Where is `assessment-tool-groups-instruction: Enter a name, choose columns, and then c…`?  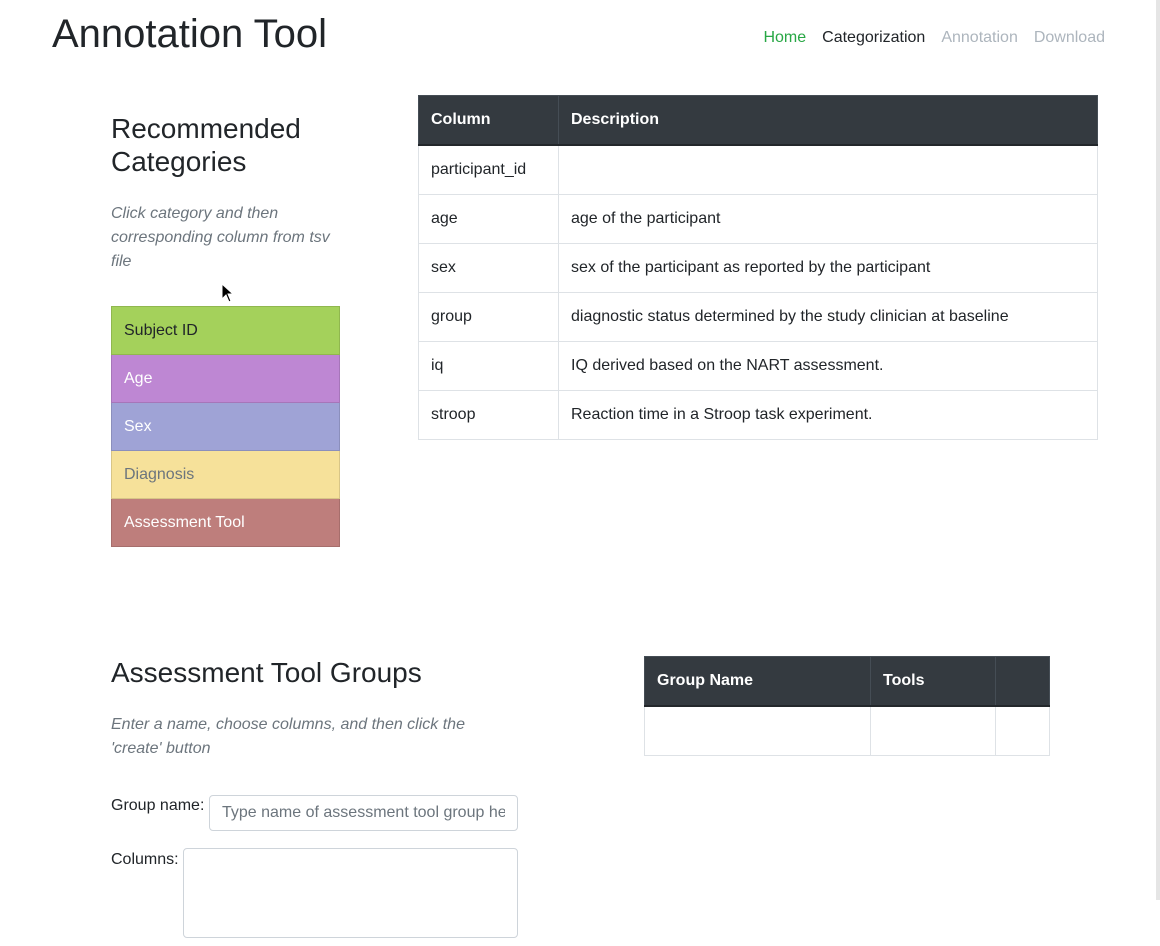 assessment-tool-groups-instruction: Enter a name, choose columns, and then c… is located at coordinates (288, 736).